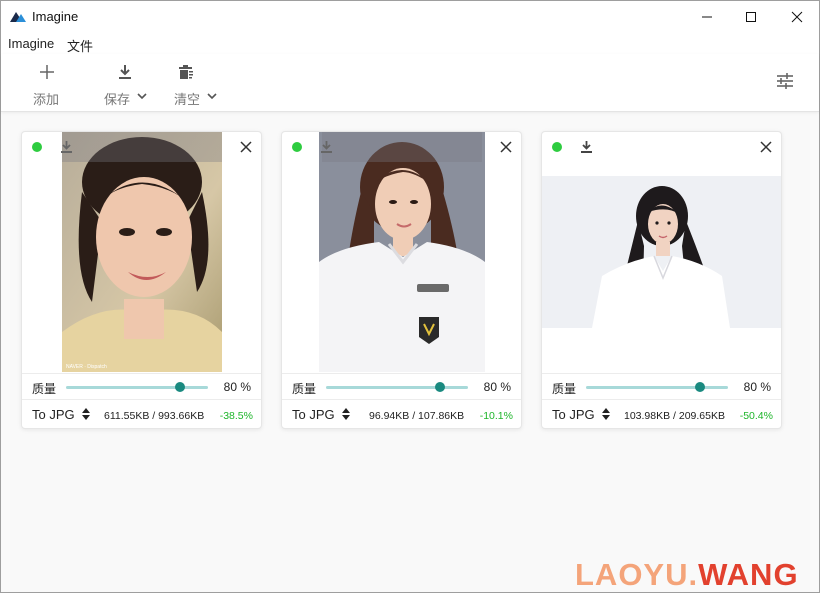 The height and width of the screenshot is (593, 820). I want to click on clear-label: 清空, so click(187, 99).